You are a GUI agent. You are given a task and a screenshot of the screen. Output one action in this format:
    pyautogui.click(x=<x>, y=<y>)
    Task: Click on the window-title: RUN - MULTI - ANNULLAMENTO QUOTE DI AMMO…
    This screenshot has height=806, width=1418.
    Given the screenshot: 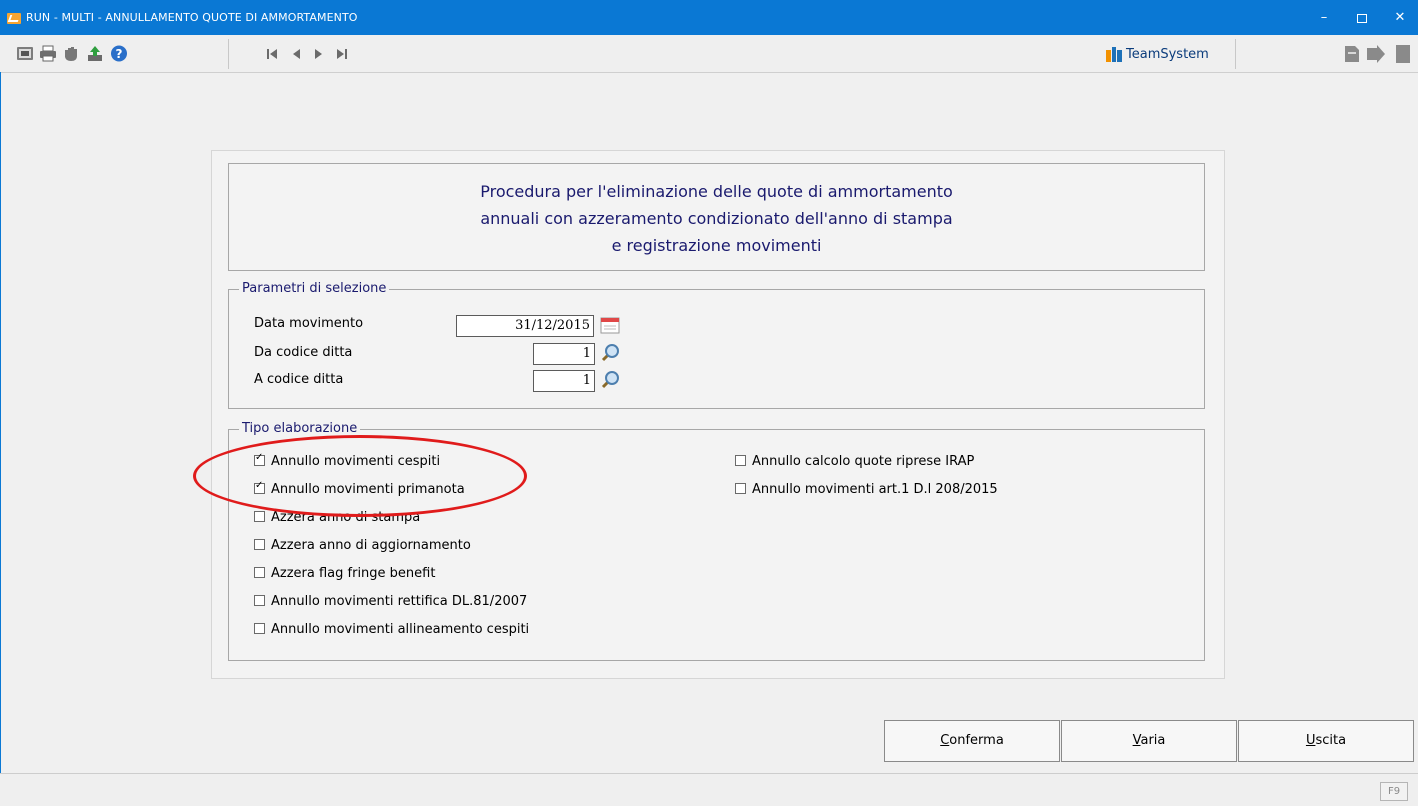 What is the action you would take?
    pyautogui.click(x=192, y=17)
    